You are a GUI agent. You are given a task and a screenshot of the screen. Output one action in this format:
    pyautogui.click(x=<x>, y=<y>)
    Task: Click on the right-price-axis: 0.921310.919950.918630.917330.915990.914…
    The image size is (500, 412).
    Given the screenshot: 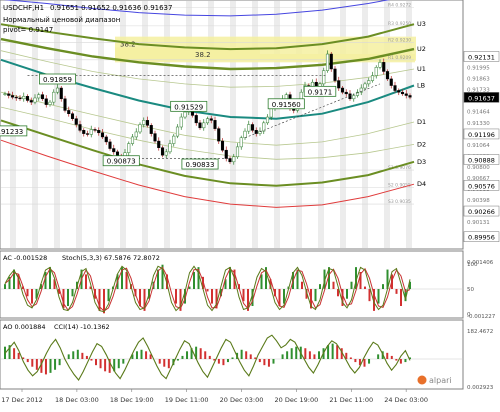 What is the action you would take?
    pyautogui.click(x=481, y=146)
    